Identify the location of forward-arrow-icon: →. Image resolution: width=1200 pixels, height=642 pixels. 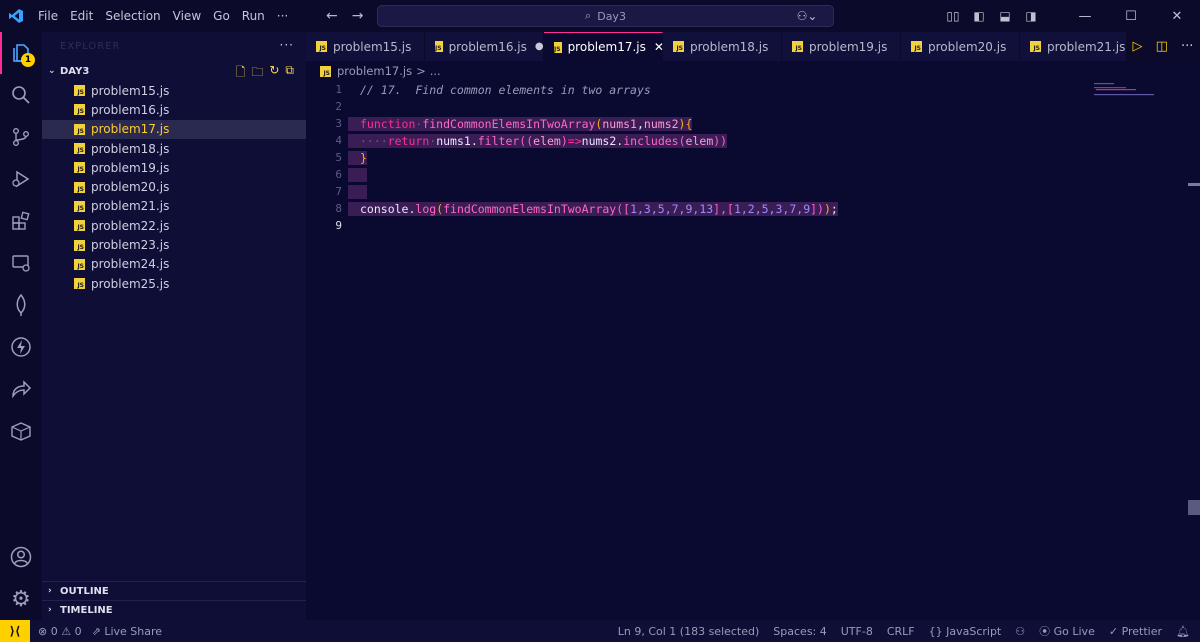
(358, 16).